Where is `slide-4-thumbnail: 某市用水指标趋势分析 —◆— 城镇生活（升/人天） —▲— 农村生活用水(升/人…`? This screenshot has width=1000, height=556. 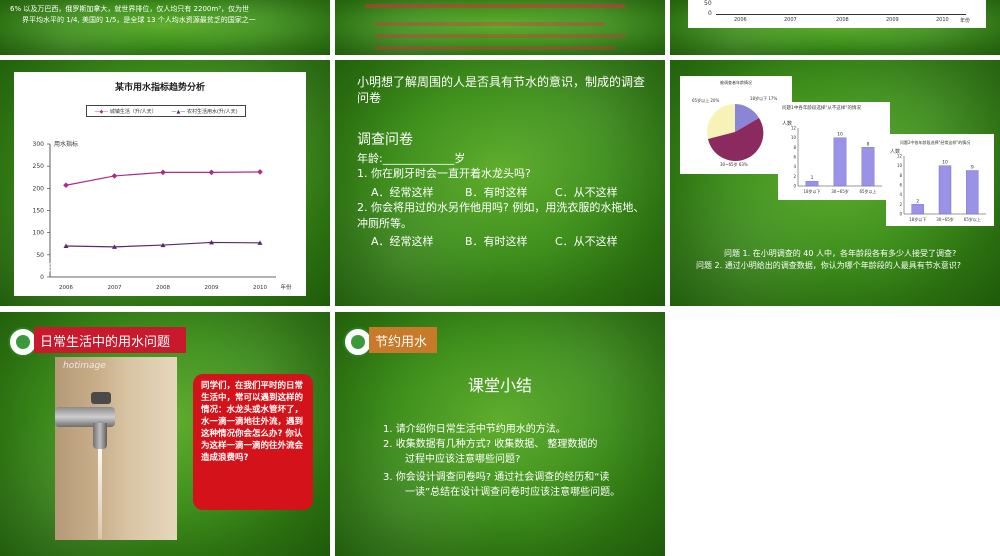 slide-4-thumbnail: 某市用水指标趋势分析 —◆— 城镇生活（升/人天） —▲— 农村生活用水(升/人… is located at coordinates (165, 183).